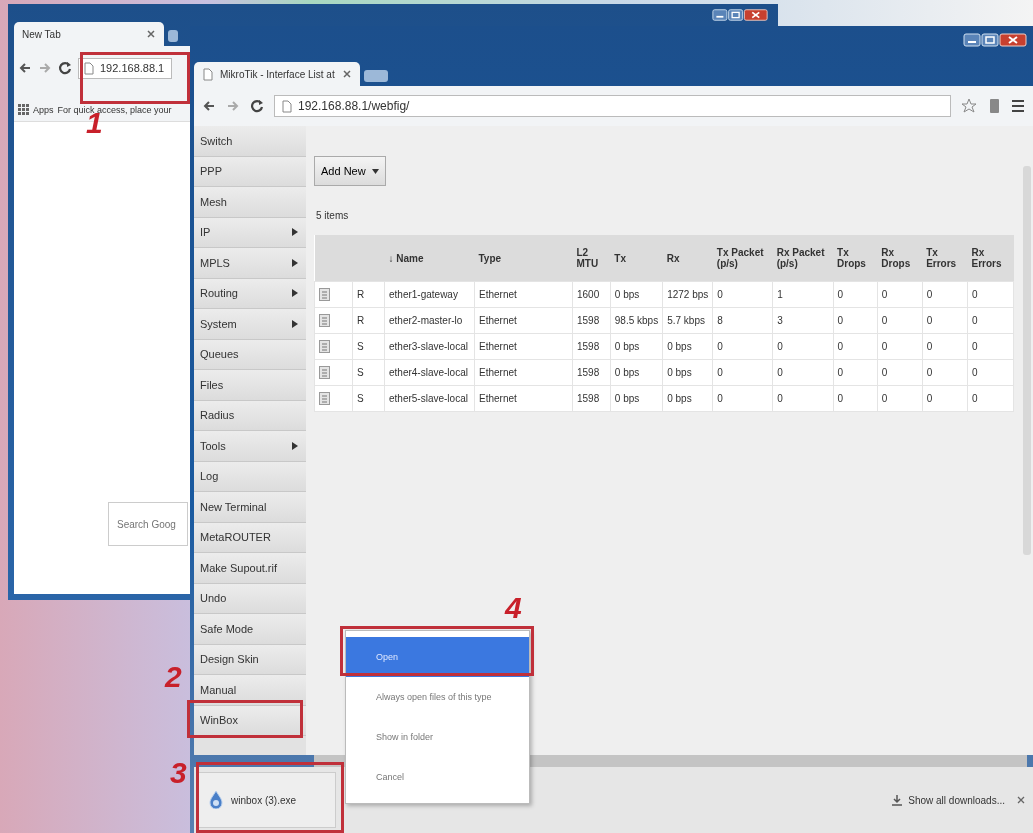  I want to click on sidebar-item: Radius, so click(250, 415).